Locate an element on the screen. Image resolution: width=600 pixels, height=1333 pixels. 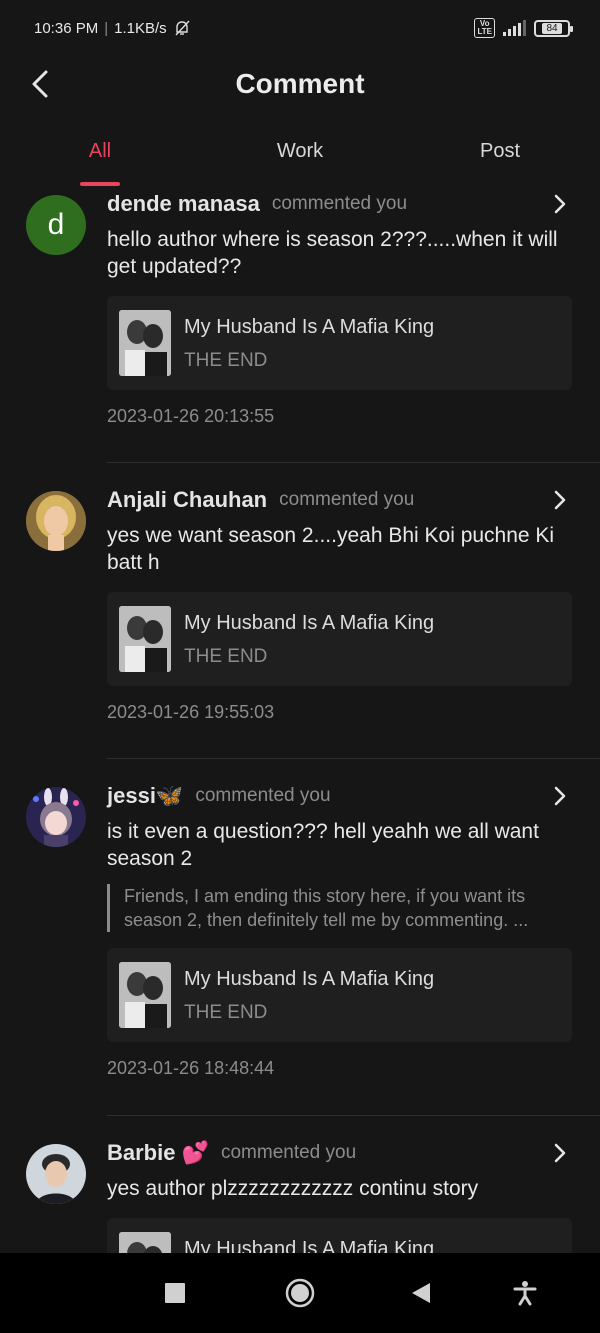
status-time: 10:36 PM is located at coordinates (66, 28).